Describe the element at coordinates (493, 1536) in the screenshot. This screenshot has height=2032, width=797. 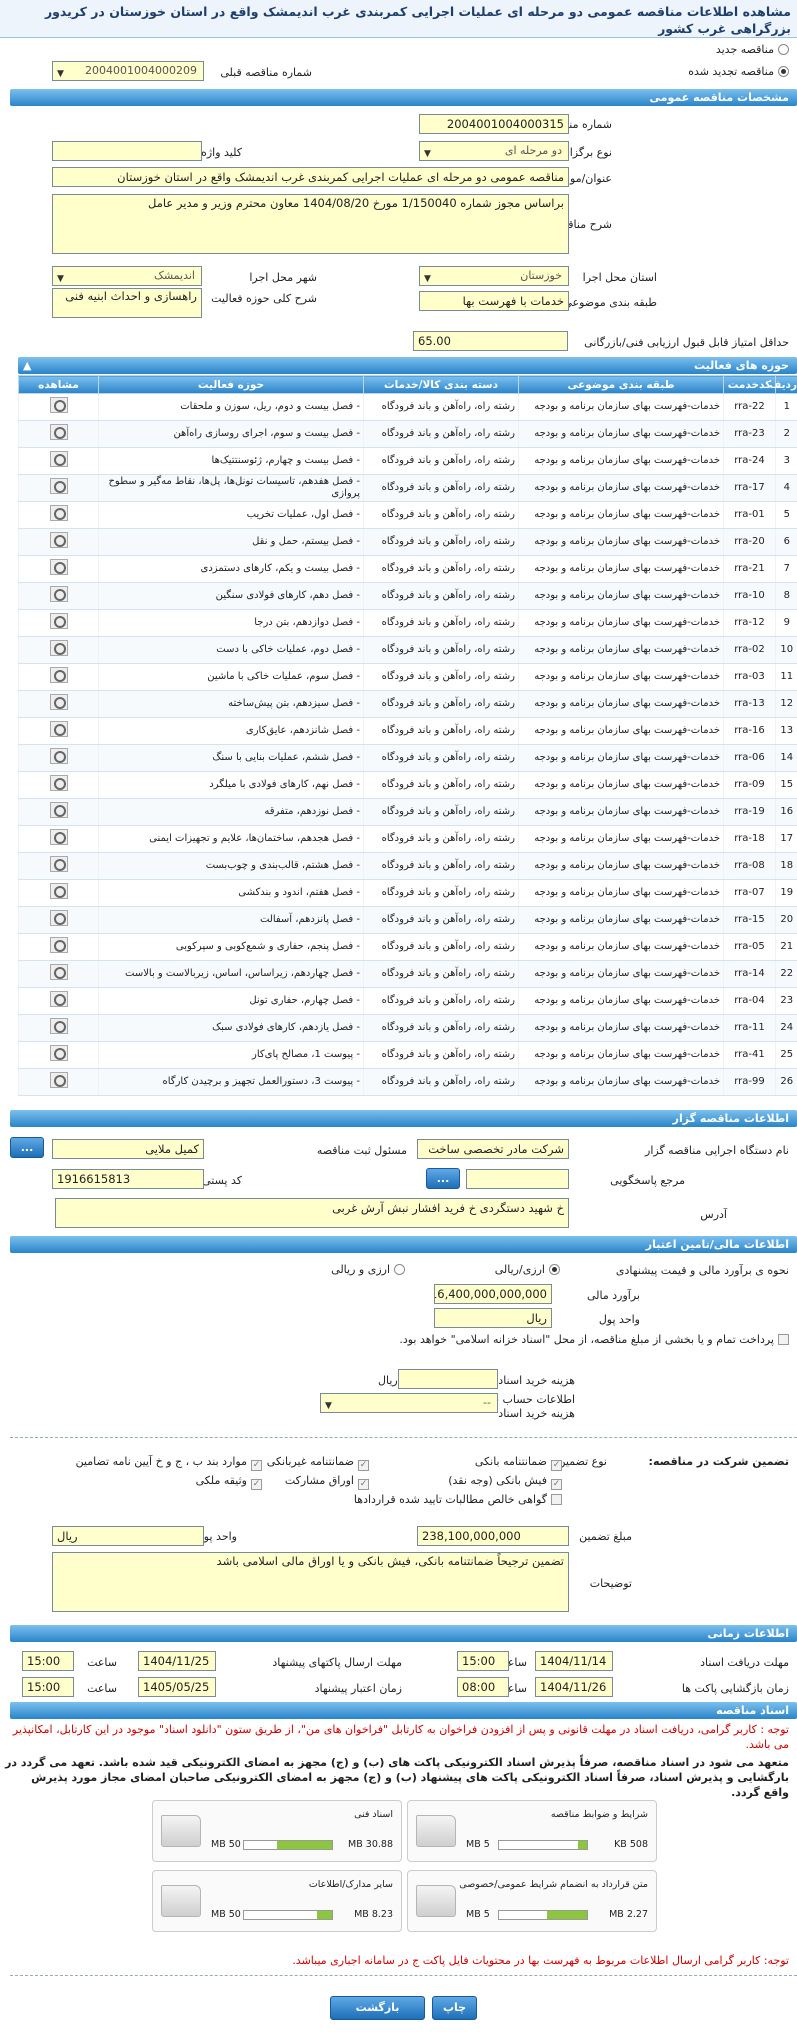
I see `guarantee-amount-field: 238,100,000,000` at that location.